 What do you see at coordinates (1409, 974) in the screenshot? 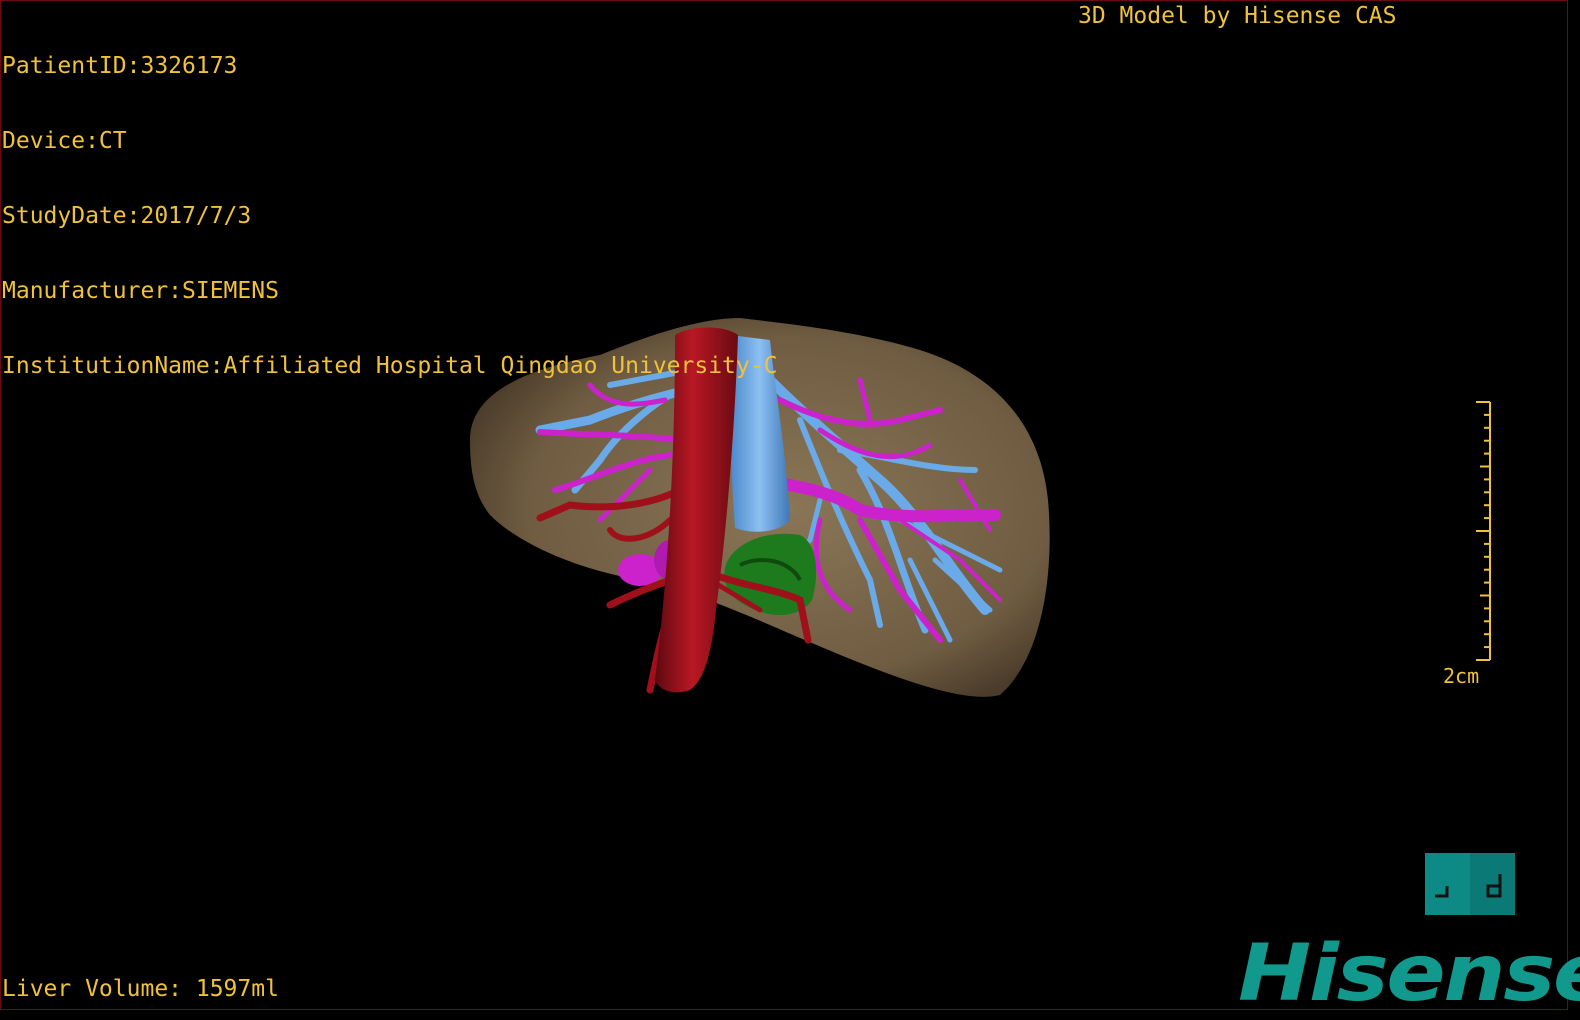
I see `hisense-logo: Hisense` at bounding box center [1409, 974].